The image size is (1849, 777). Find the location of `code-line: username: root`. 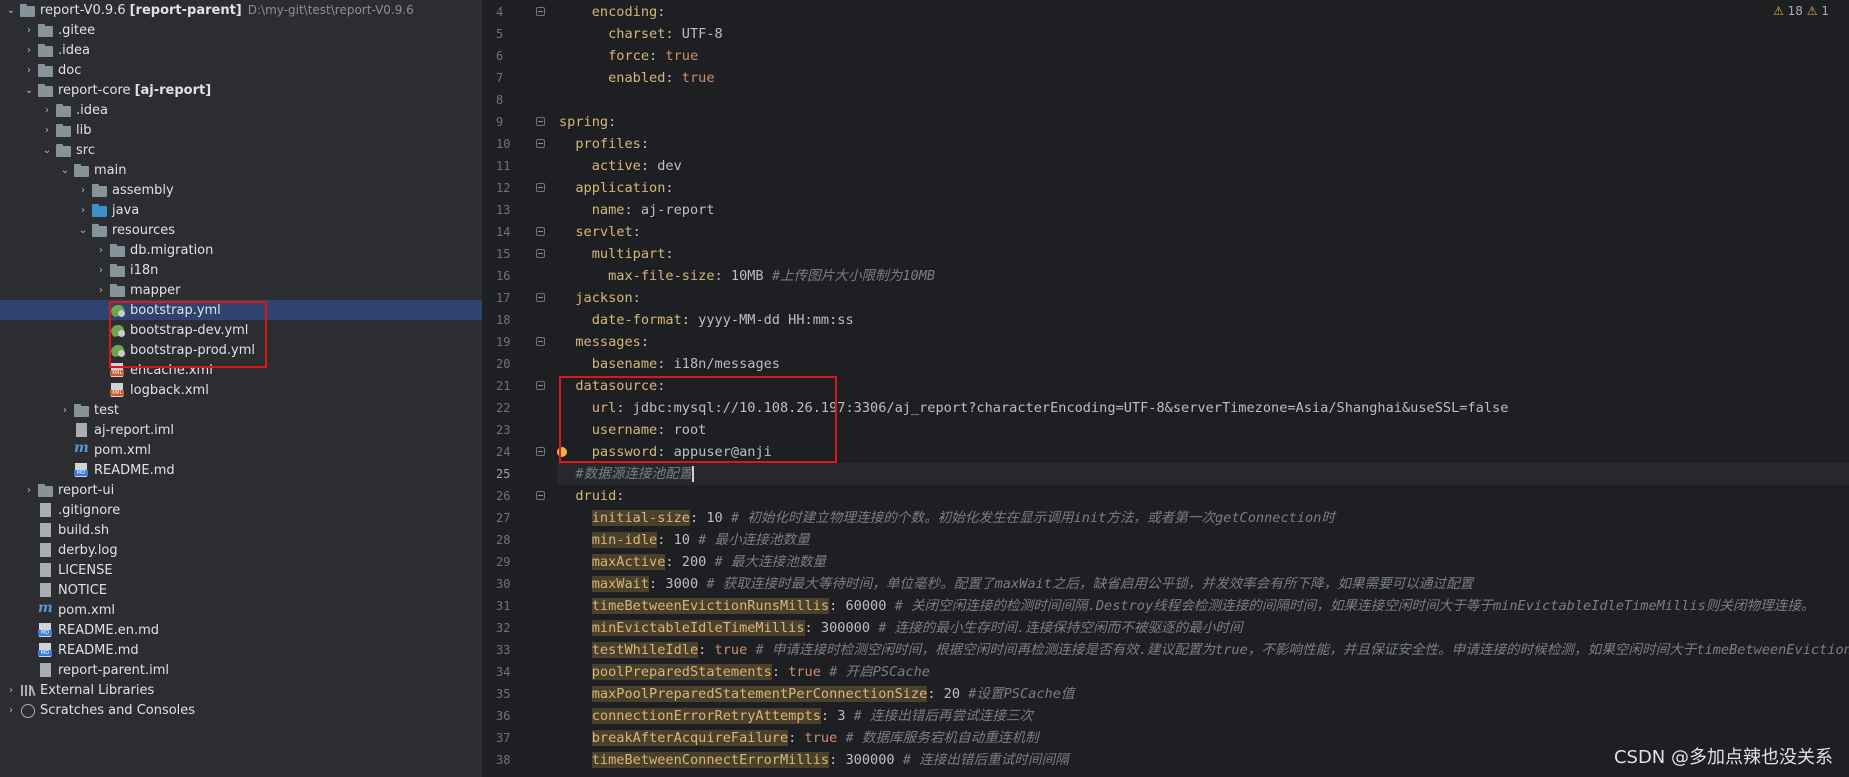

code-line: username: root is located at coordinates (1203, 430).